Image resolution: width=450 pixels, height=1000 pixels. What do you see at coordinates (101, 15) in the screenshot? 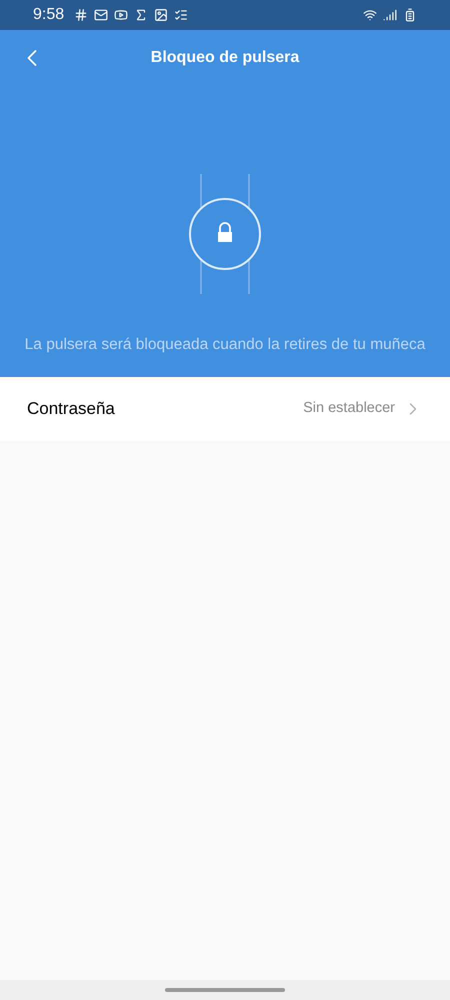
I see `mail-icon` at bounding box center [101, 15].